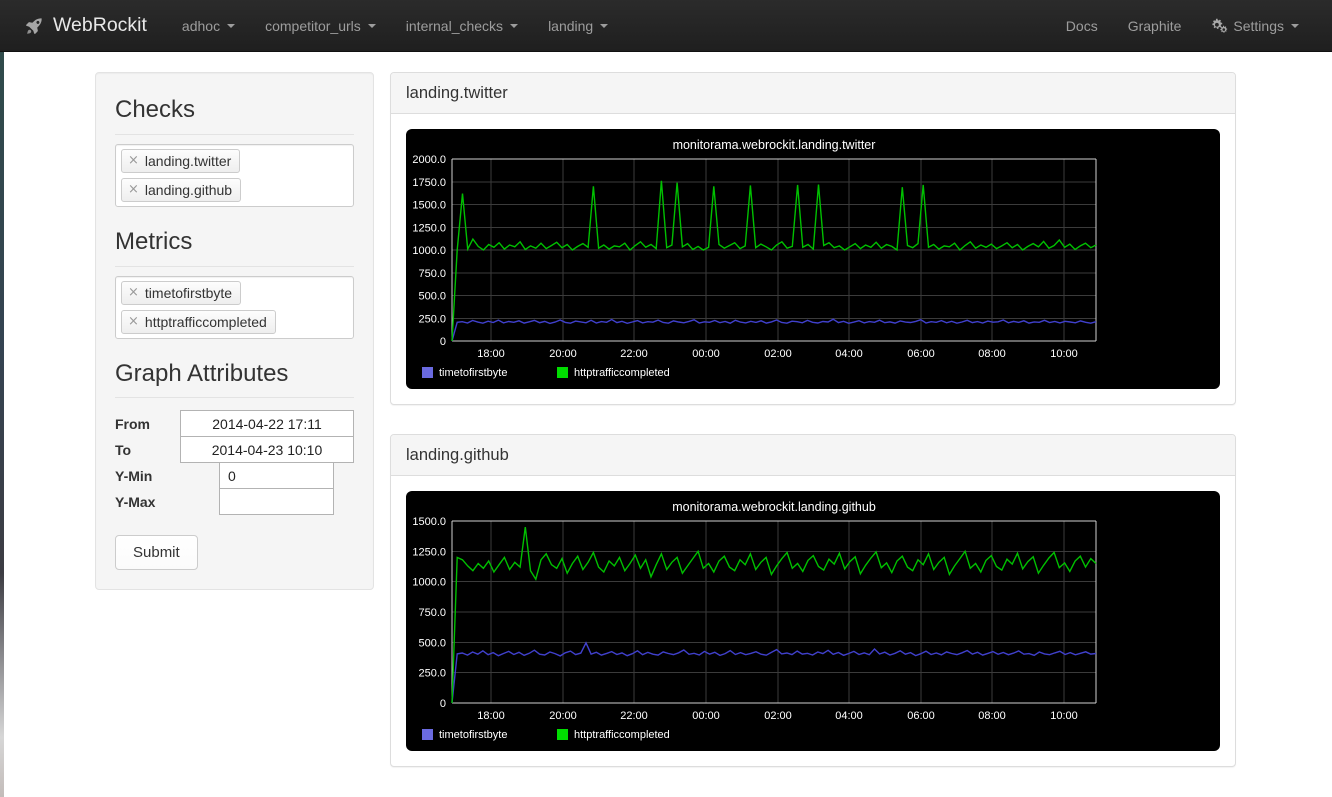  What do you see at coordinates (100, 25) in the screenshot?
I see `brand-label: WebRockit` at bounding box center [100, 25].